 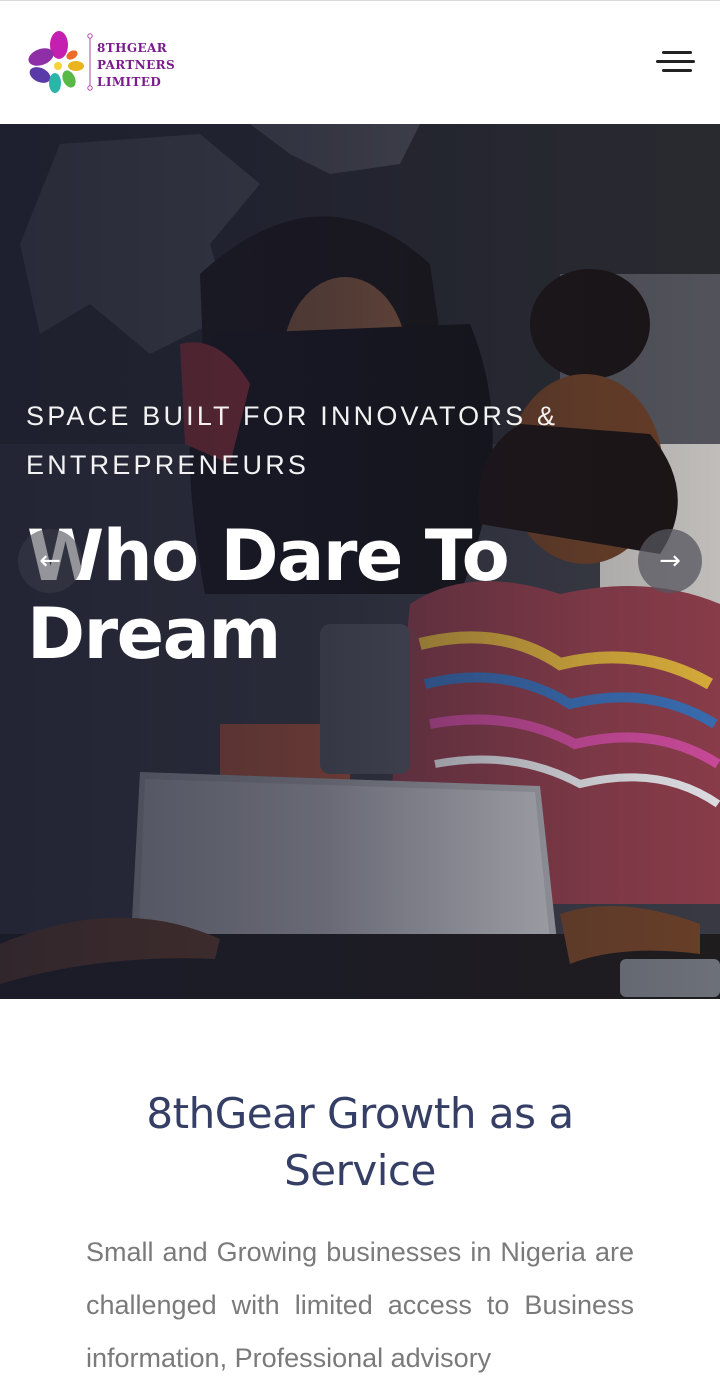 I want to click on hamburger-menu-icon, so click(x=675, y=65).